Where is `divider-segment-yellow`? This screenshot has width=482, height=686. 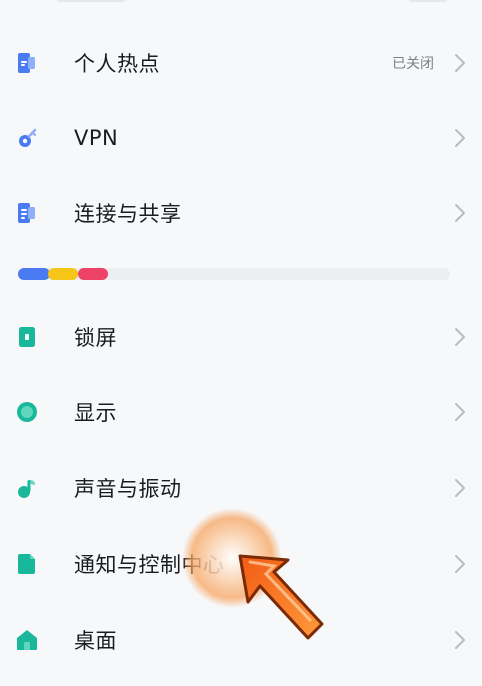
divider-segment-yellow is located at coordinates (63, 274).